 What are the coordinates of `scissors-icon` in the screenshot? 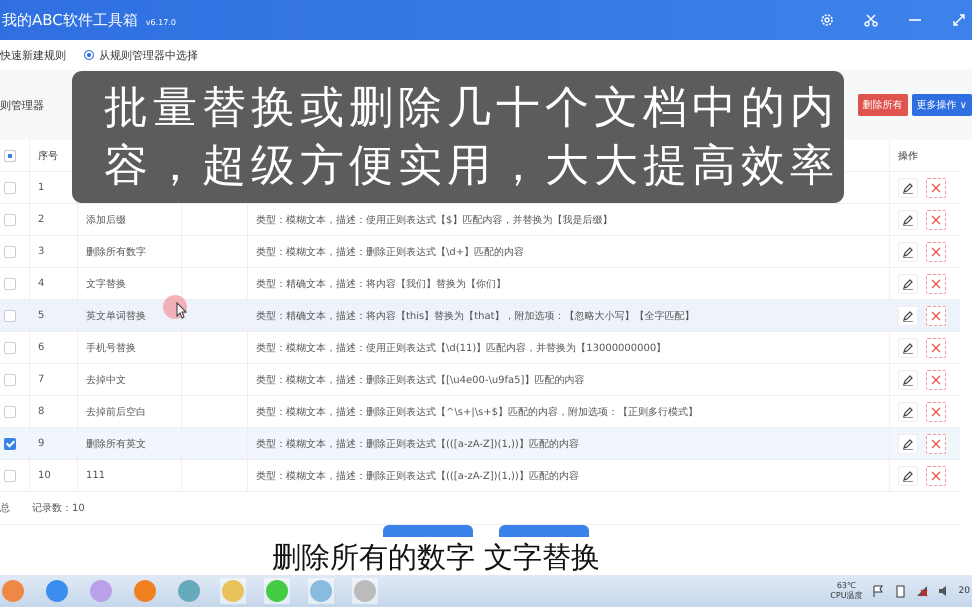 It's located at (871, 20).